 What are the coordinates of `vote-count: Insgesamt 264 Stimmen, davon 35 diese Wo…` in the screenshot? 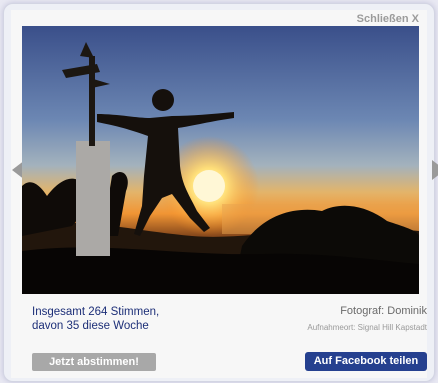 It's located at (95, 319).